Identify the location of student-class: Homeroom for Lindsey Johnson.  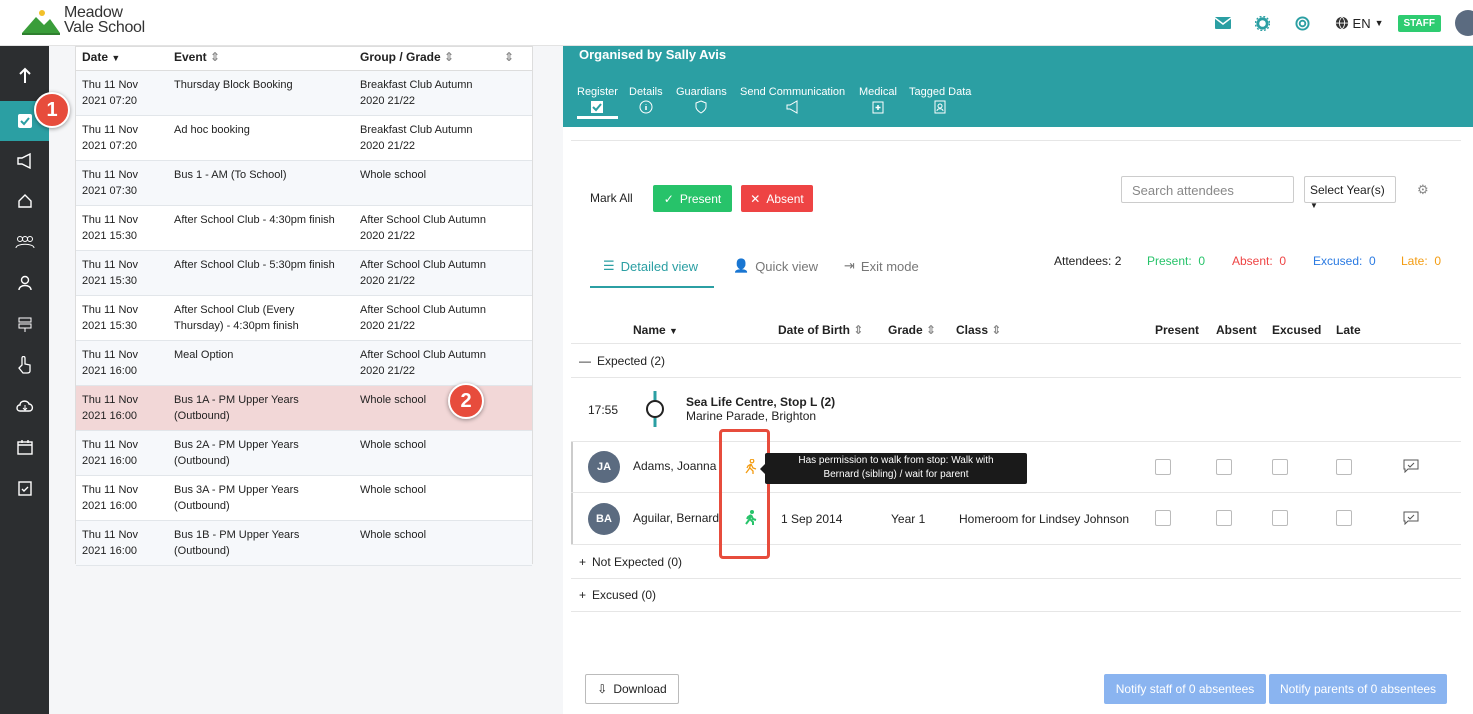
(1044, 519).